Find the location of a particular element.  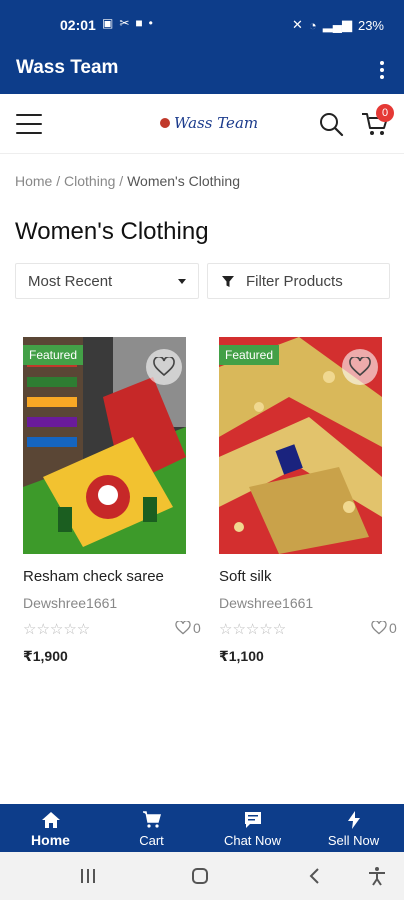

status-left-icons: ▣ ✂ ■ • is located at coordinates (127, 23).